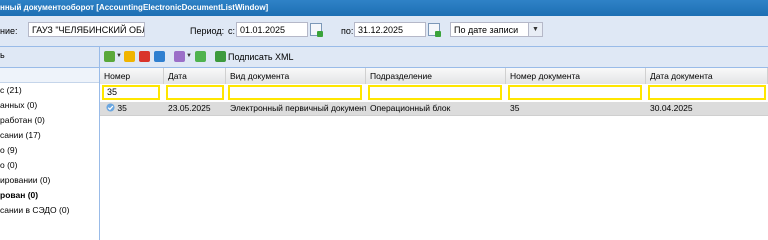  I want to click on grid-toolbar: ▼ ▼ Подписать XML, so click(434, 57).